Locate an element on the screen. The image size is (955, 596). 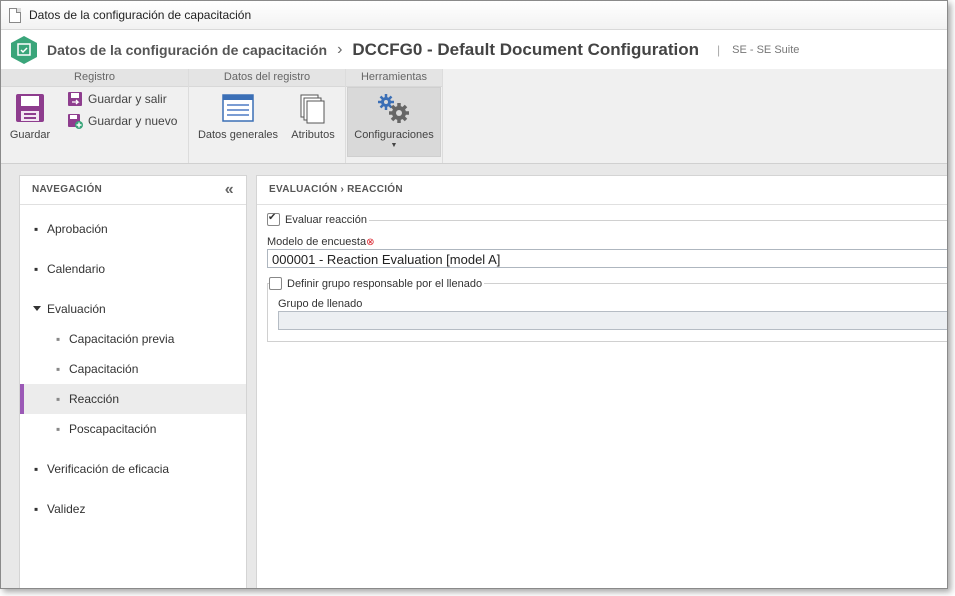
section-breadcrumb: EVALUACIÓN › REACCIÓN is located at coordinates (602, 190).